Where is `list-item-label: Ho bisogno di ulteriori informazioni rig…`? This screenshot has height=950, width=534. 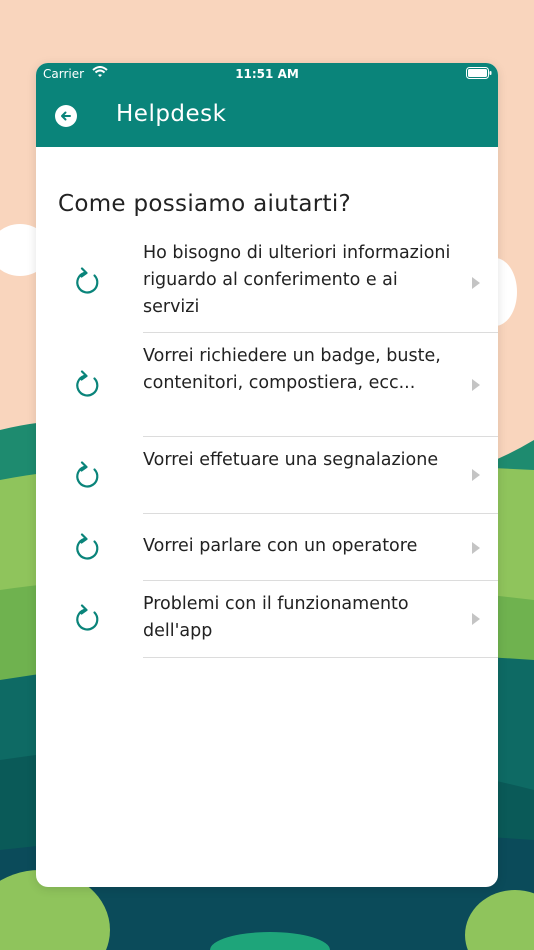 list-item-label: Ho bisogno di ulteriori informazioni rig… is located at coordinates (297, 280).